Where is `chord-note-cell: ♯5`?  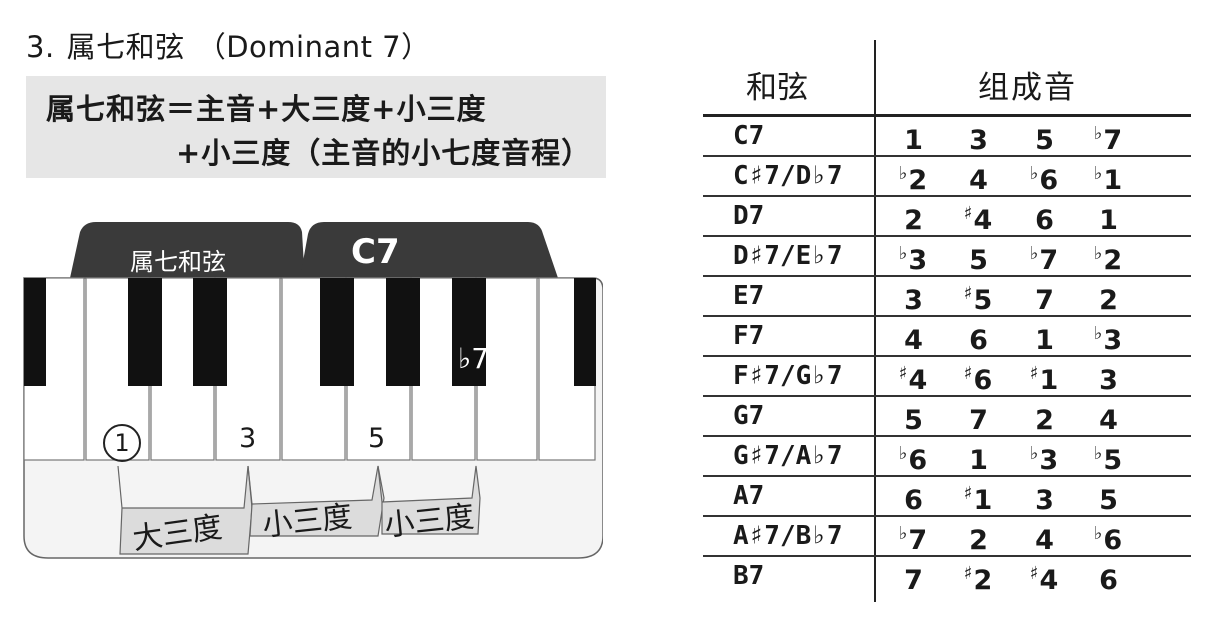 chord-note-cell: ♯5 is located at coordinates (978, 299).